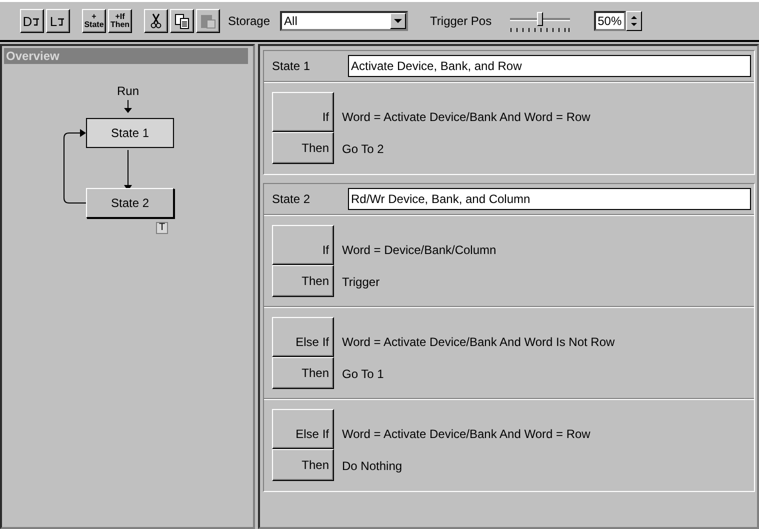 The width and height of the screenshot is (759, 529). What do you see at coordinates (461, 21) in the screenshot?
I see `trigger-pos-label: Trigger Pos` at bounding box center [461, 21].